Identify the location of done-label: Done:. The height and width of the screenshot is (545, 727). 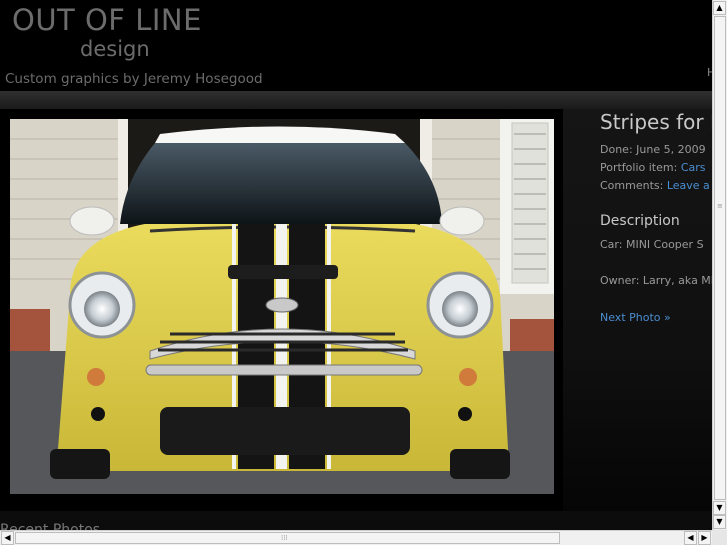
(616, 149).